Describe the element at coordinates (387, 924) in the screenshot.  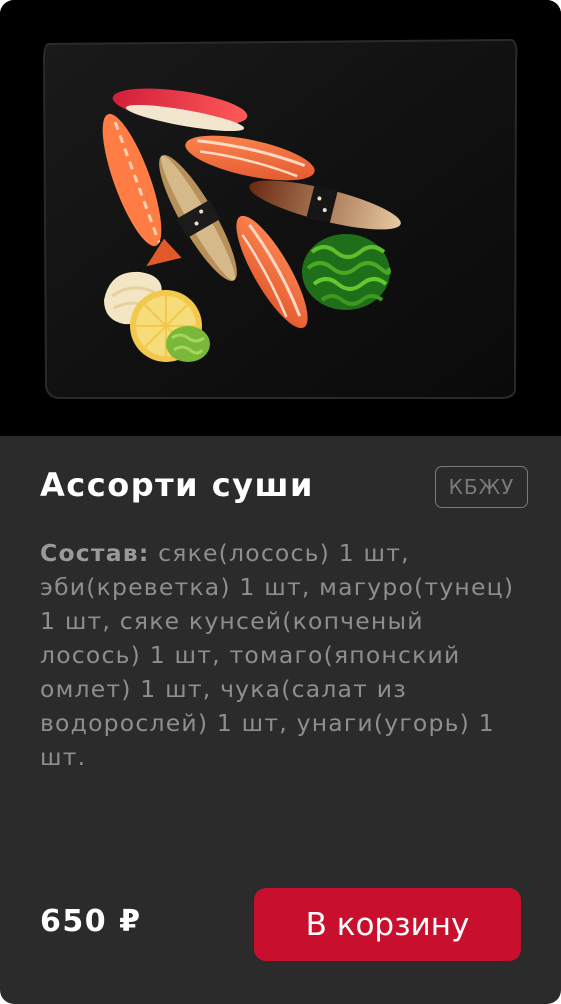
I see `add-to-cart-button: В корзину` at that location.